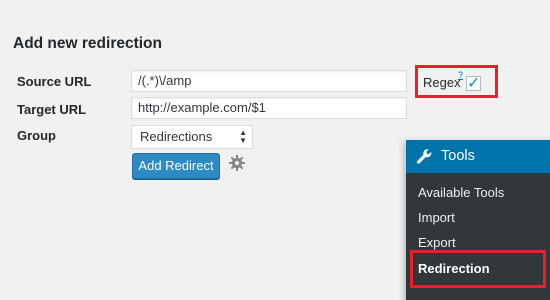  Describe the element at coordinates (36, 135) in the screenshot. I see `group-label: Group` at that location.